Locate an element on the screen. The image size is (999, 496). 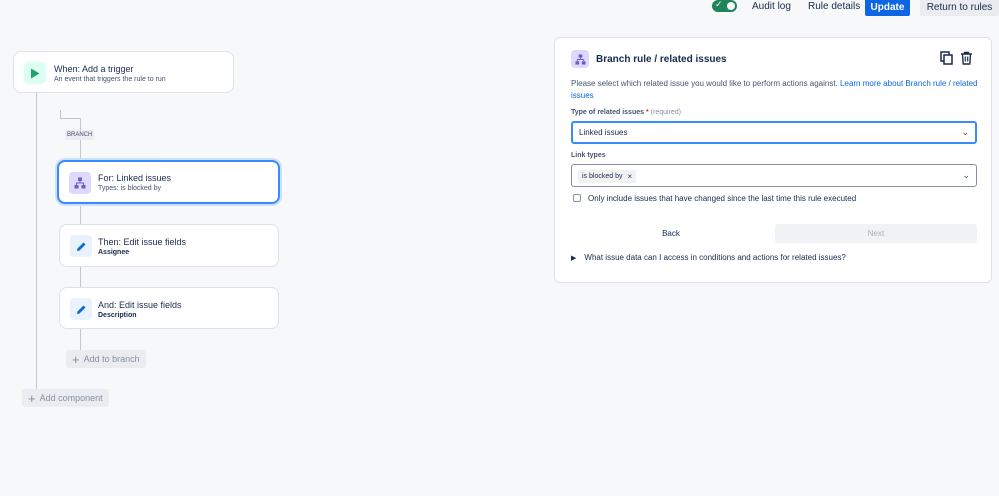
branch-card-subtitle: Types: is blocked by is located at coordinates (130, 188).